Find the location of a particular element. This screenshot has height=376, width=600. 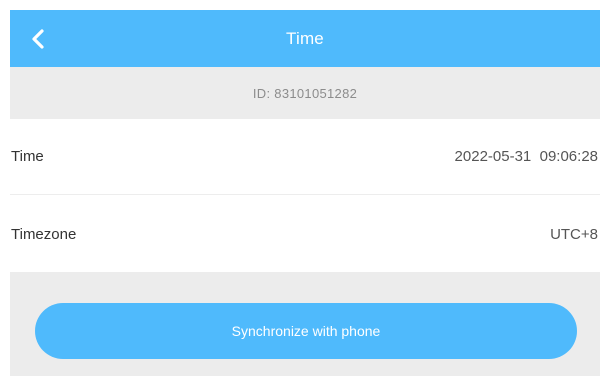

chevron-left-icon is located at coordinates (38, 38).